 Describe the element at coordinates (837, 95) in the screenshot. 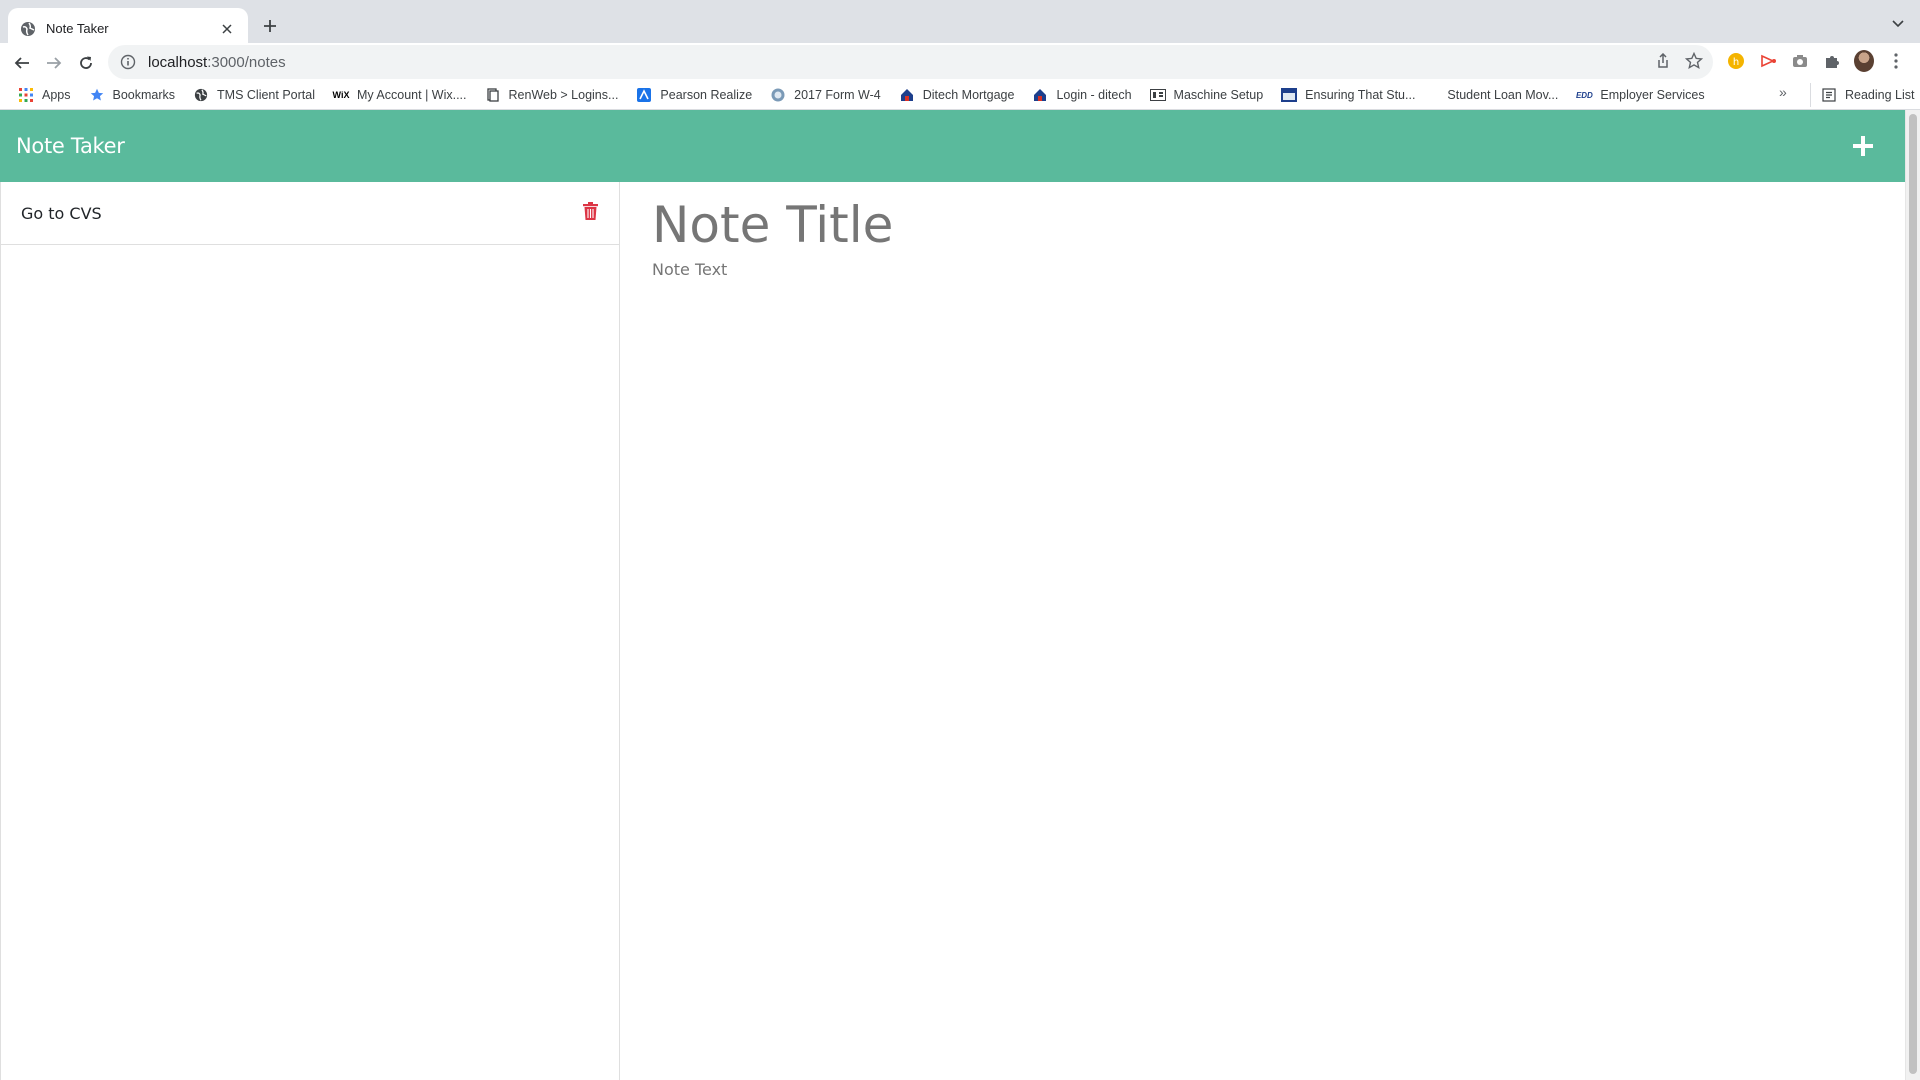

I see `bookmark-label: 2017 Form W-4` at that location.